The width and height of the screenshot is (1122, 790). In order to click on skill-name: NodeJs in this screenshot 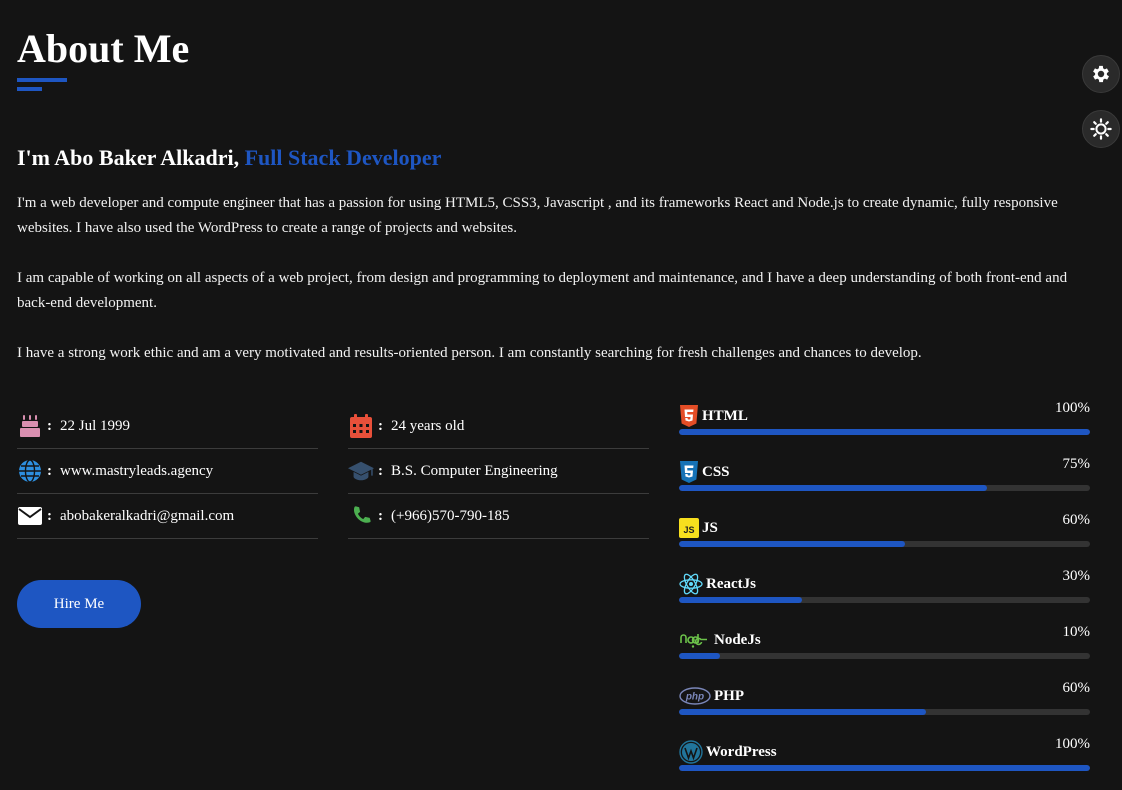, I will do `click(737, 639)`.